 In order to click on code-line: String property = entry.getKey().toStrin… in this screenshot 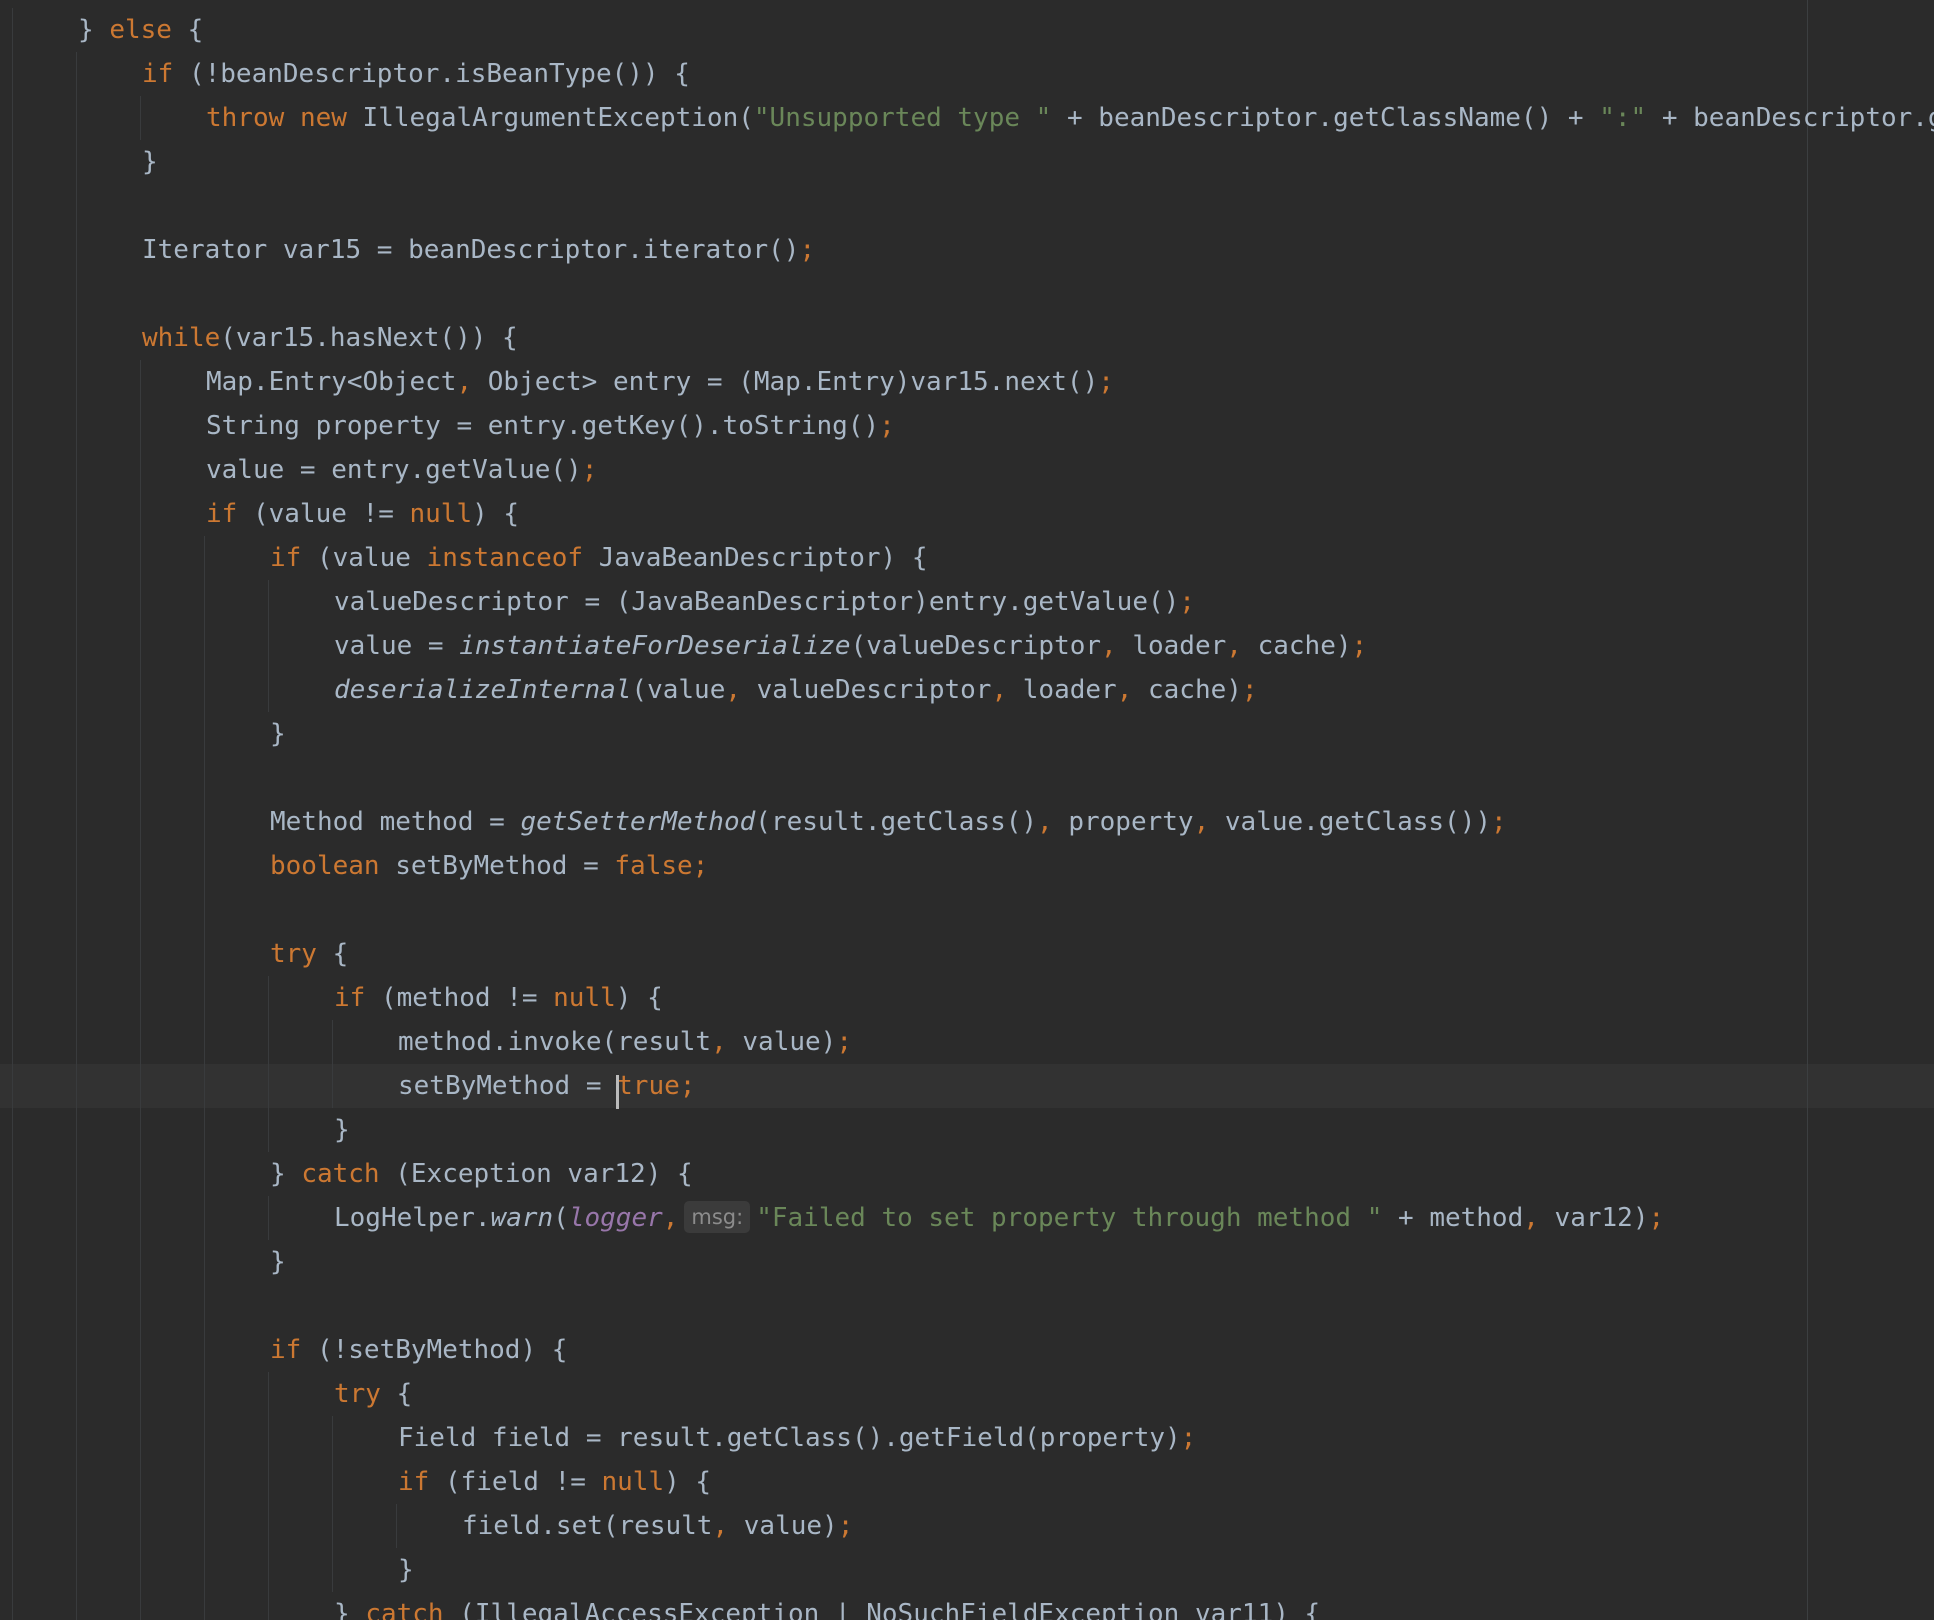, I will do `click(967, 426)`.